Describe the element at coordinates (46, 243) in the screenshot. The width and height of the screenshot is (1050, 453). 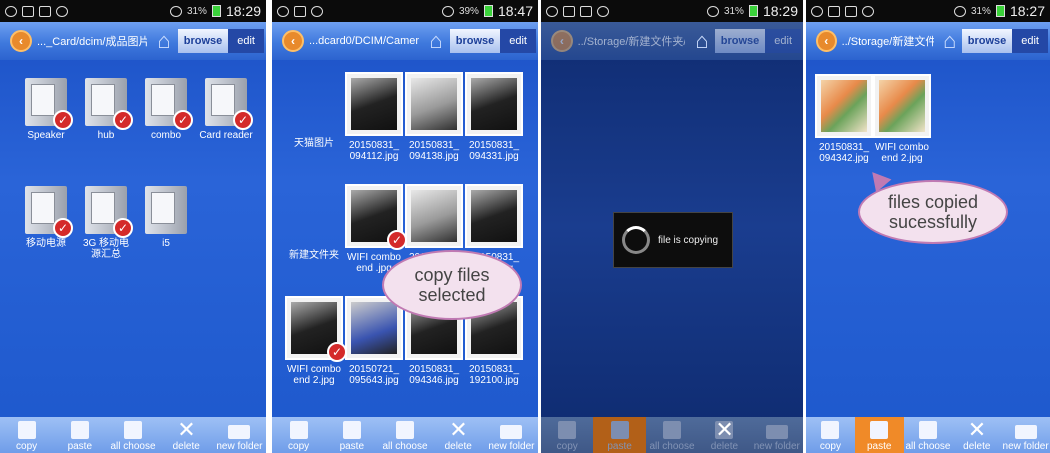
I see `file-name: 移动电源` at that location.